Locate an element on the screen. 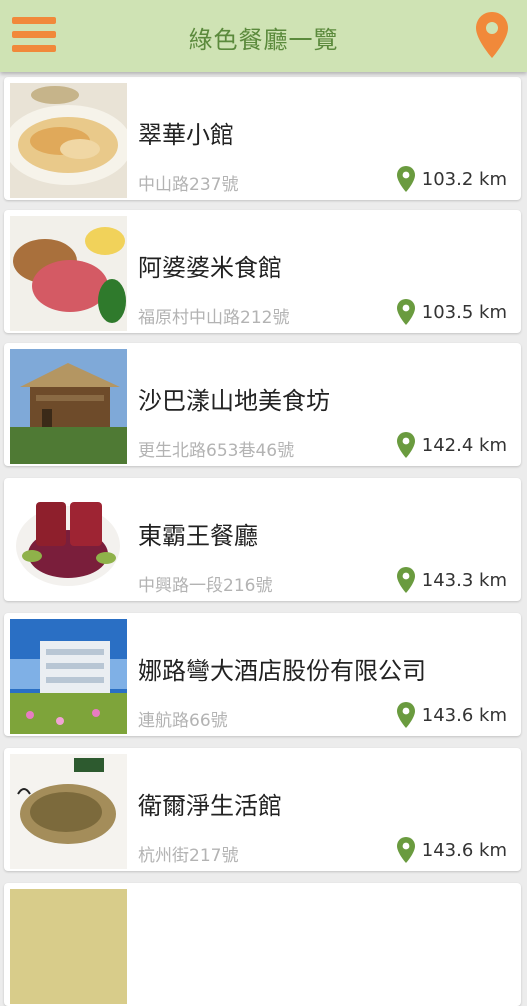  restaurant-card: 沙巴漾山地美食坊 更生北路653巷46號 142.4 km is located at coordinates (262, 404).